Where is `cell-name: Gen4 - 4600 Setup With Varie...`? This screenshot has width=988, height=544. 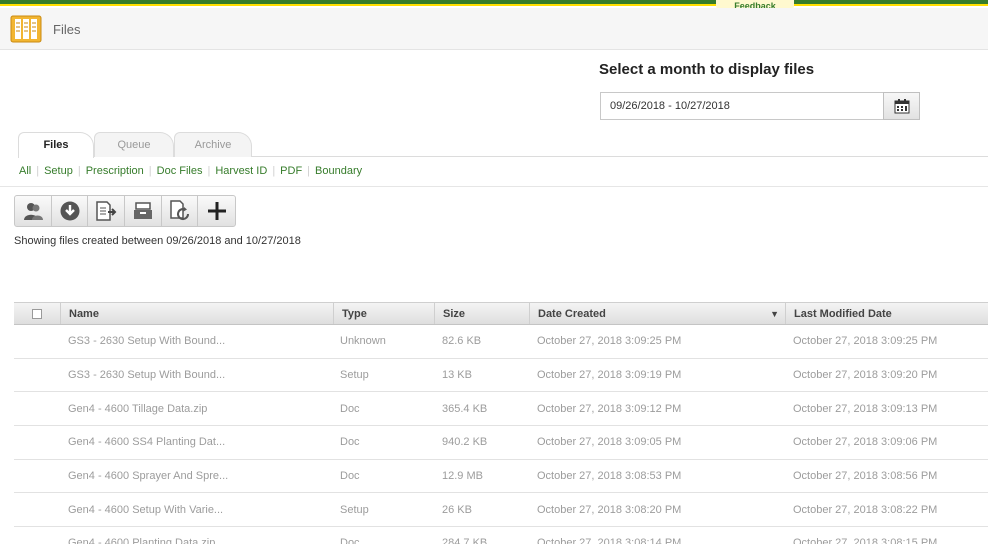 cell-name: Gen4 - 4600 Setup With Varie... is located at coordinates (198, 509).